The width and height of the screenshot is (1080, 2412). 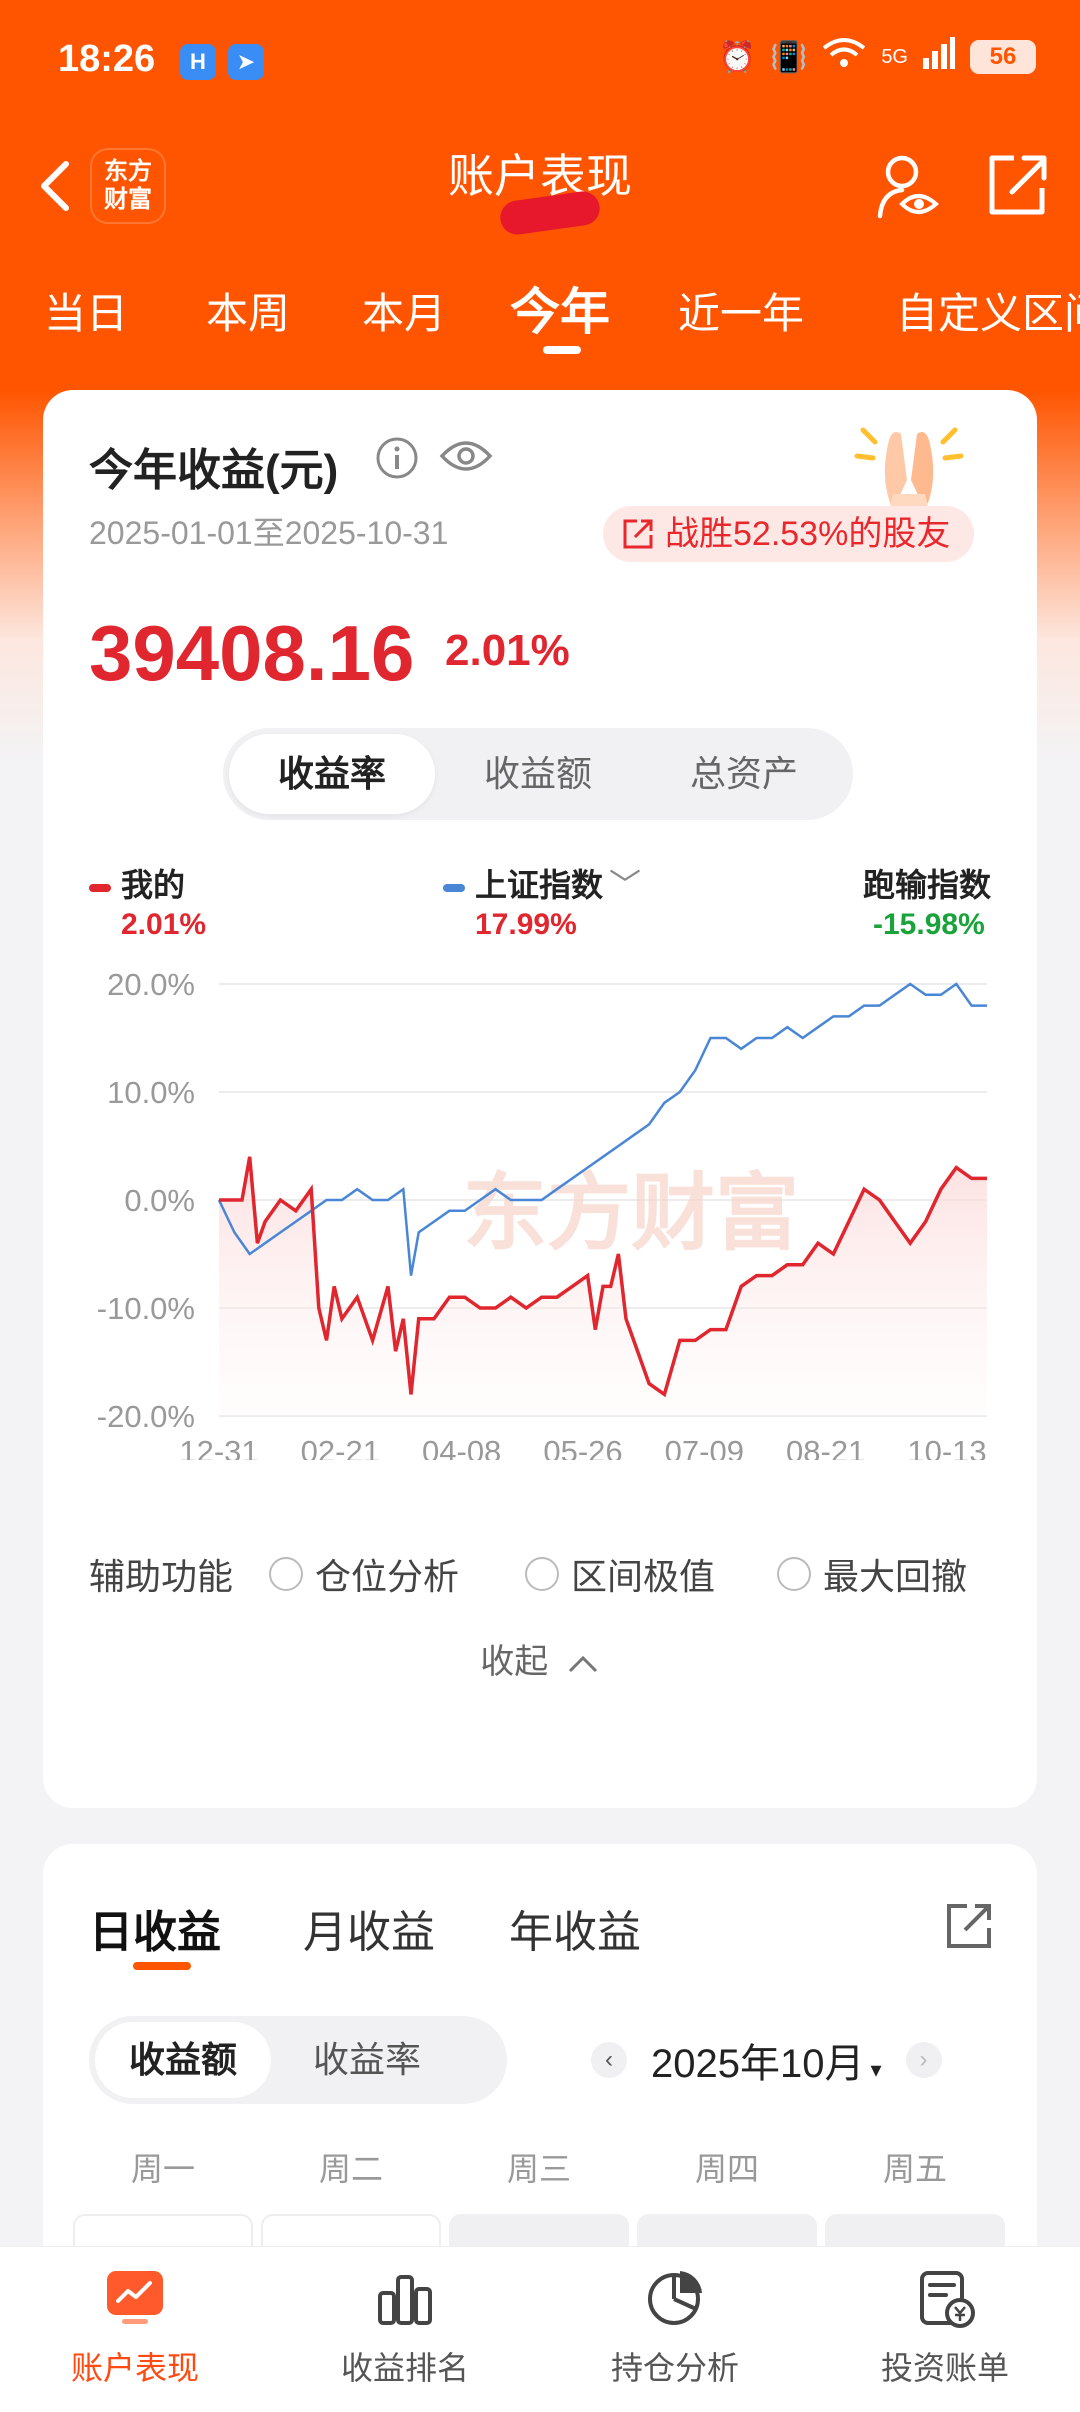 I want to click on aux-functions: 辅助功能 仓位分析 区间极值 最大回撤, so click(x=549, y=1573).